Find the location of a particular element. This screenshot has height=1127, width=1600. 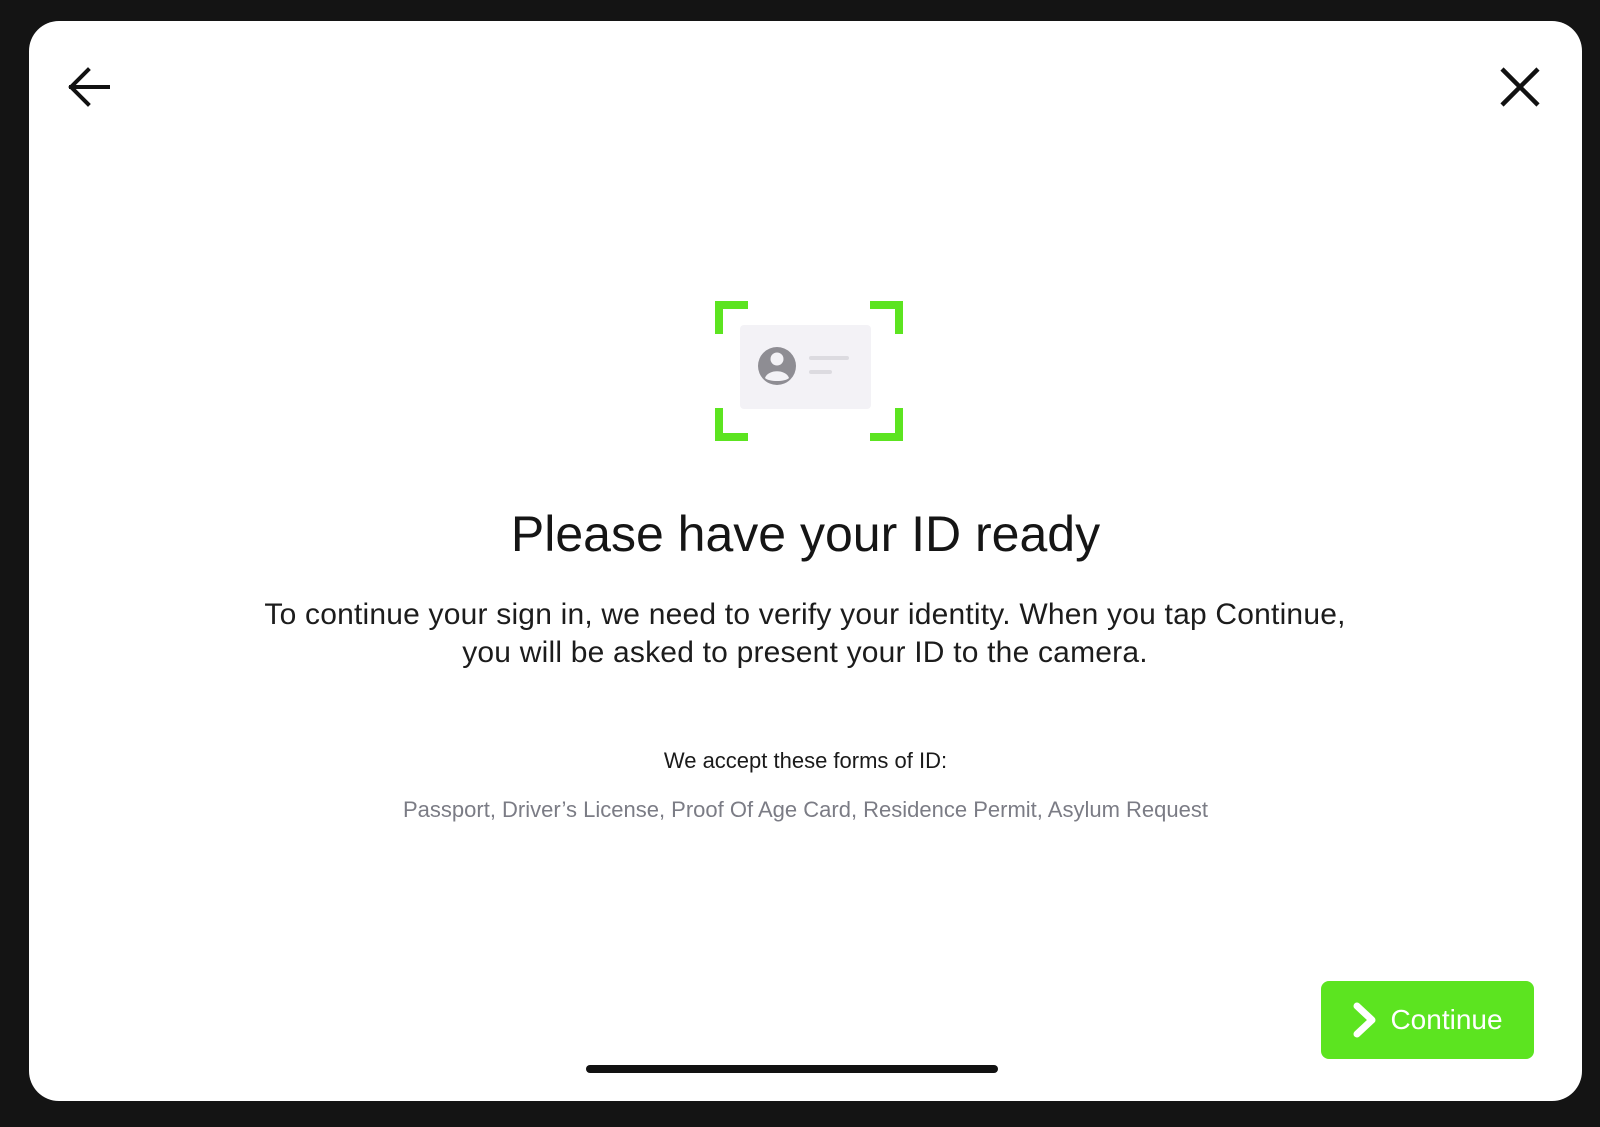

id-card-scan-icon is located at coordinates (809, 371).